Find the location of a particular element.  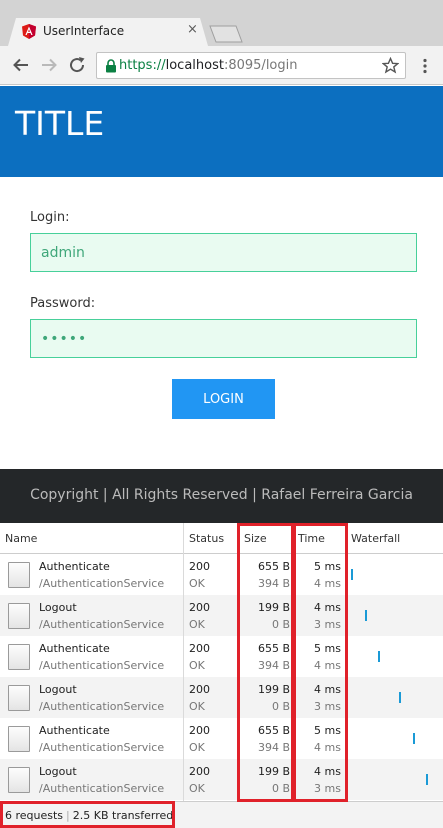

new-tab-button is located at coordinates (226, 34).